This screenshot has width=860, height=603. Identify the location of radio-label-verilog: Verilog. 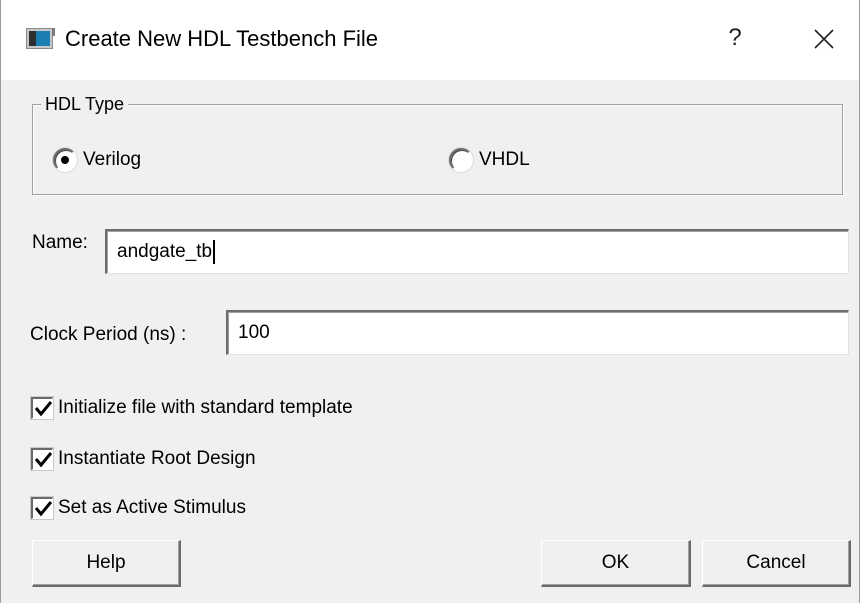
(112, 159).